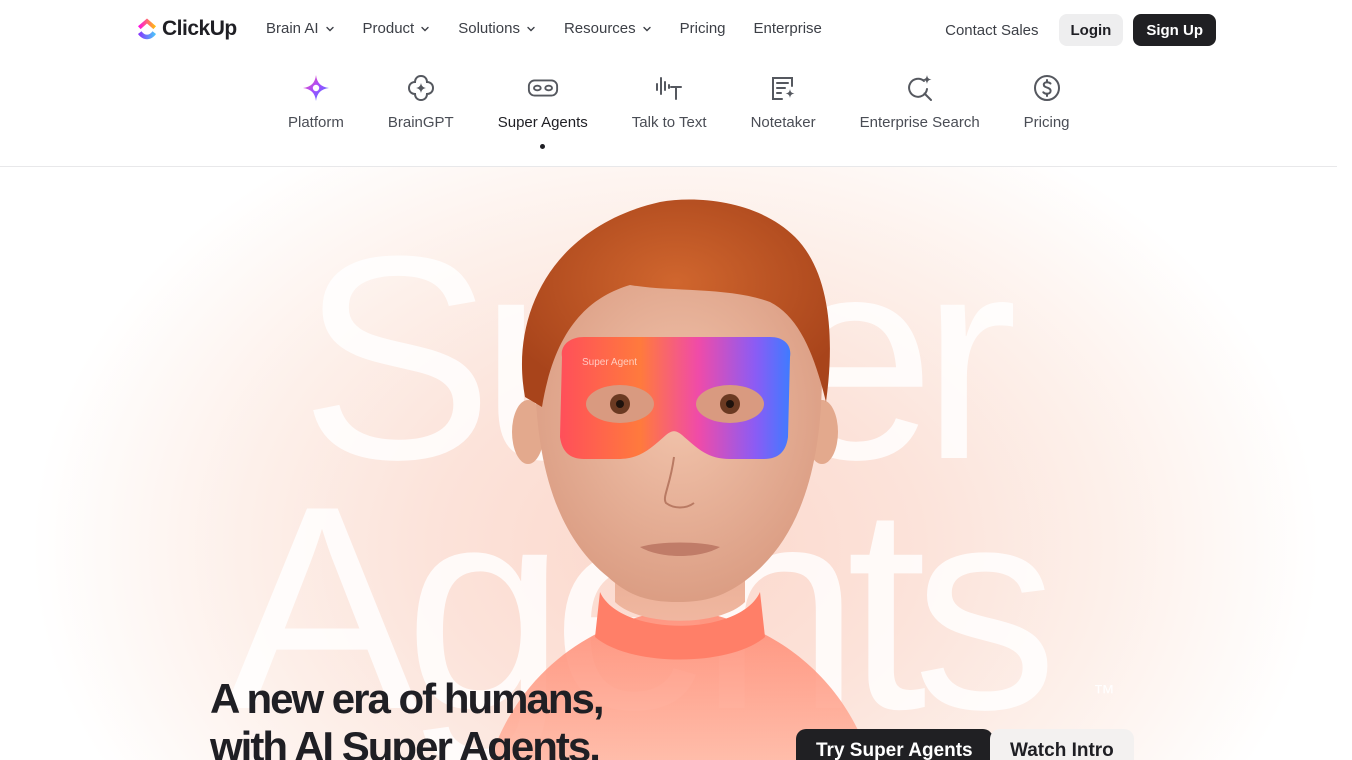 The height and width of the screenshot is (760, 1352). I want to click on logo-text: ClickUp, so click(199, 28).